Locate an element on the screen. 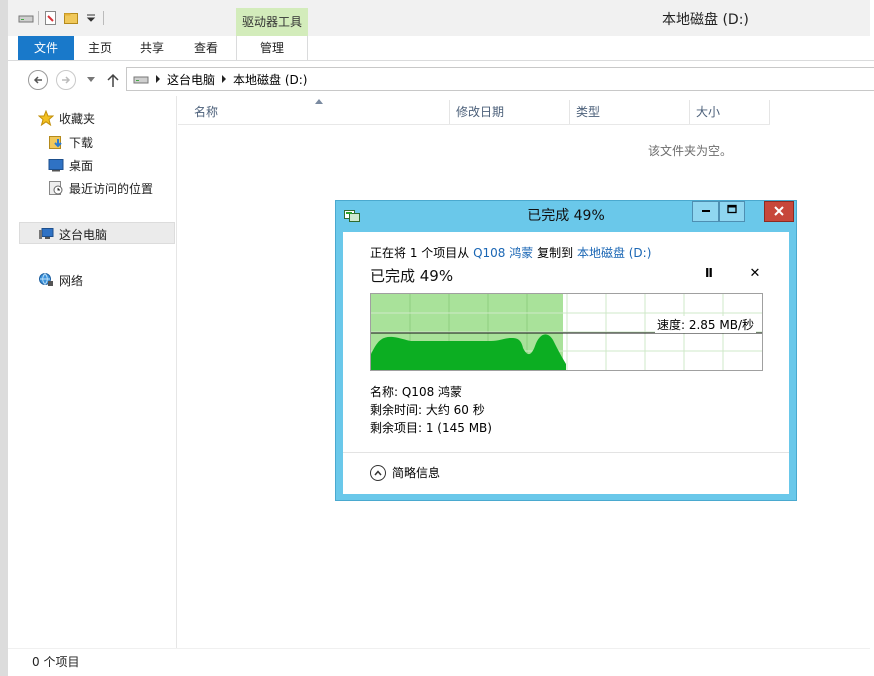  pause-button: Ⅱ is located at coordinates (709, 275).